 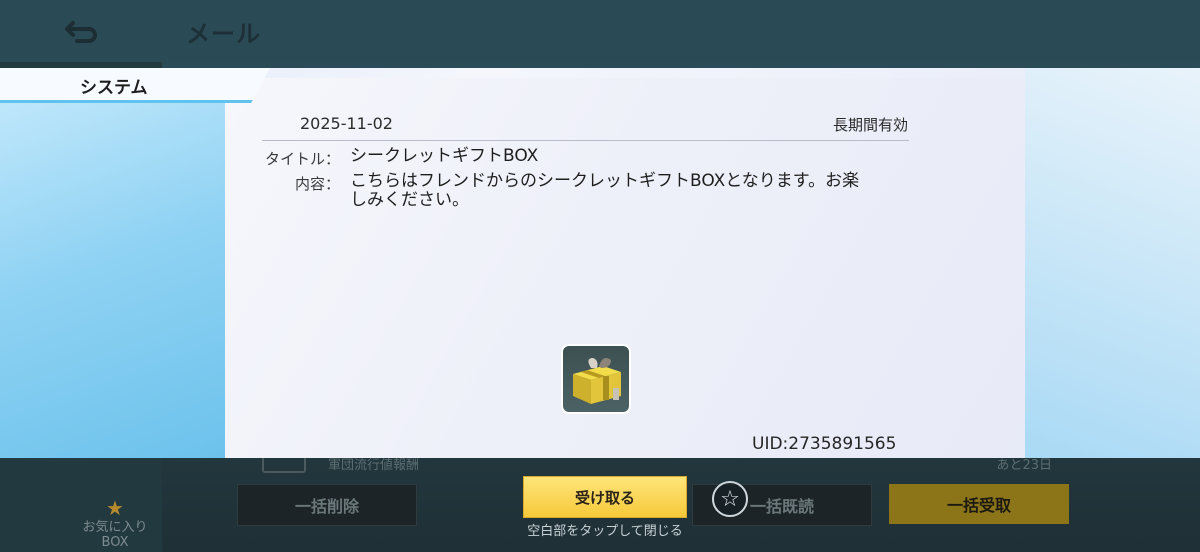 What do you see at coordinates (114, 88) in the screenshot?
I see `tab-system-label: システム` at bounding box center [114, 88].